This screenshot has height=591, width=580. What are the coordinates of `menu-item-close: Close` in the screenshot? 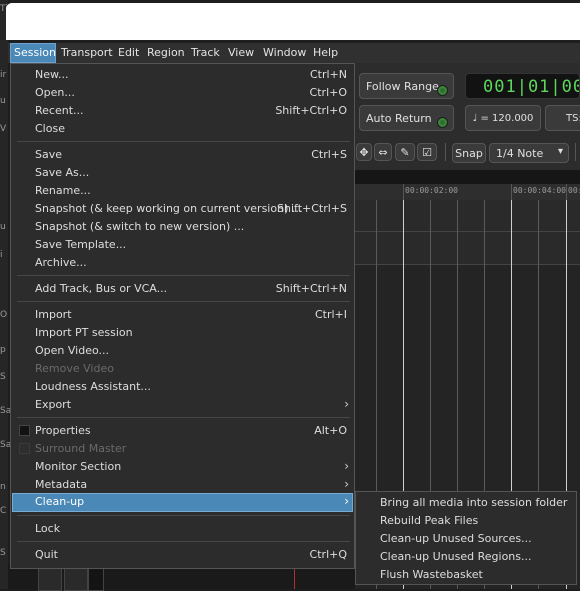 It's located at (182, 129).